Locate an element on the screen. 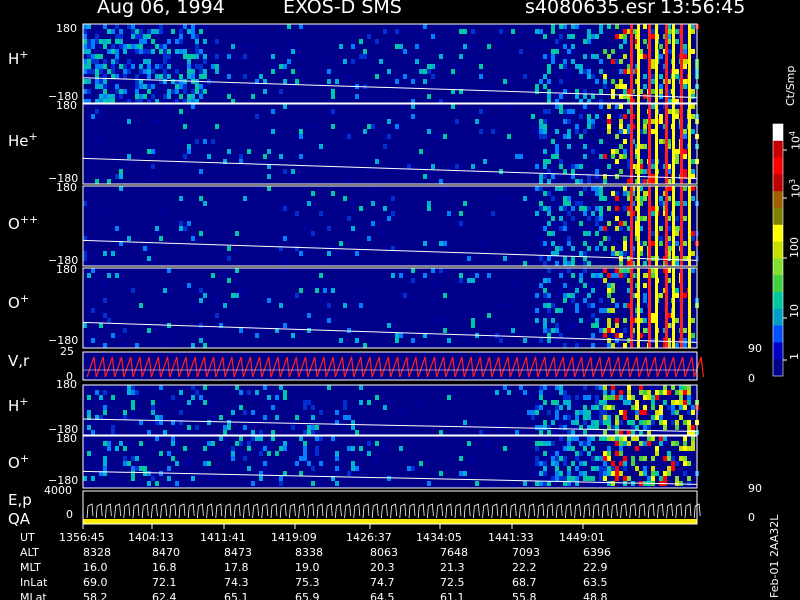 The image size is (800, 600). spectrogram-line is located at coordinates (689, 308).